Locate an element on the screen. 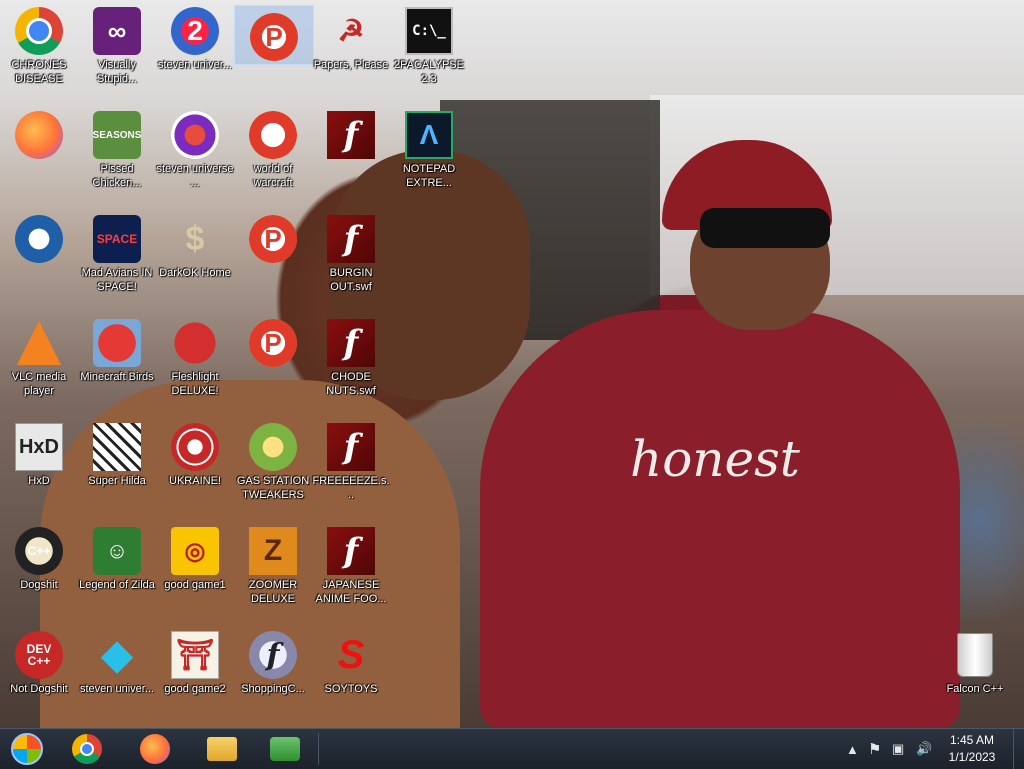 The height and width of the screenshot is (769, 1024). desktop-icon-good-game2: ⛩ good game2 is located at coordinates (195, 660).